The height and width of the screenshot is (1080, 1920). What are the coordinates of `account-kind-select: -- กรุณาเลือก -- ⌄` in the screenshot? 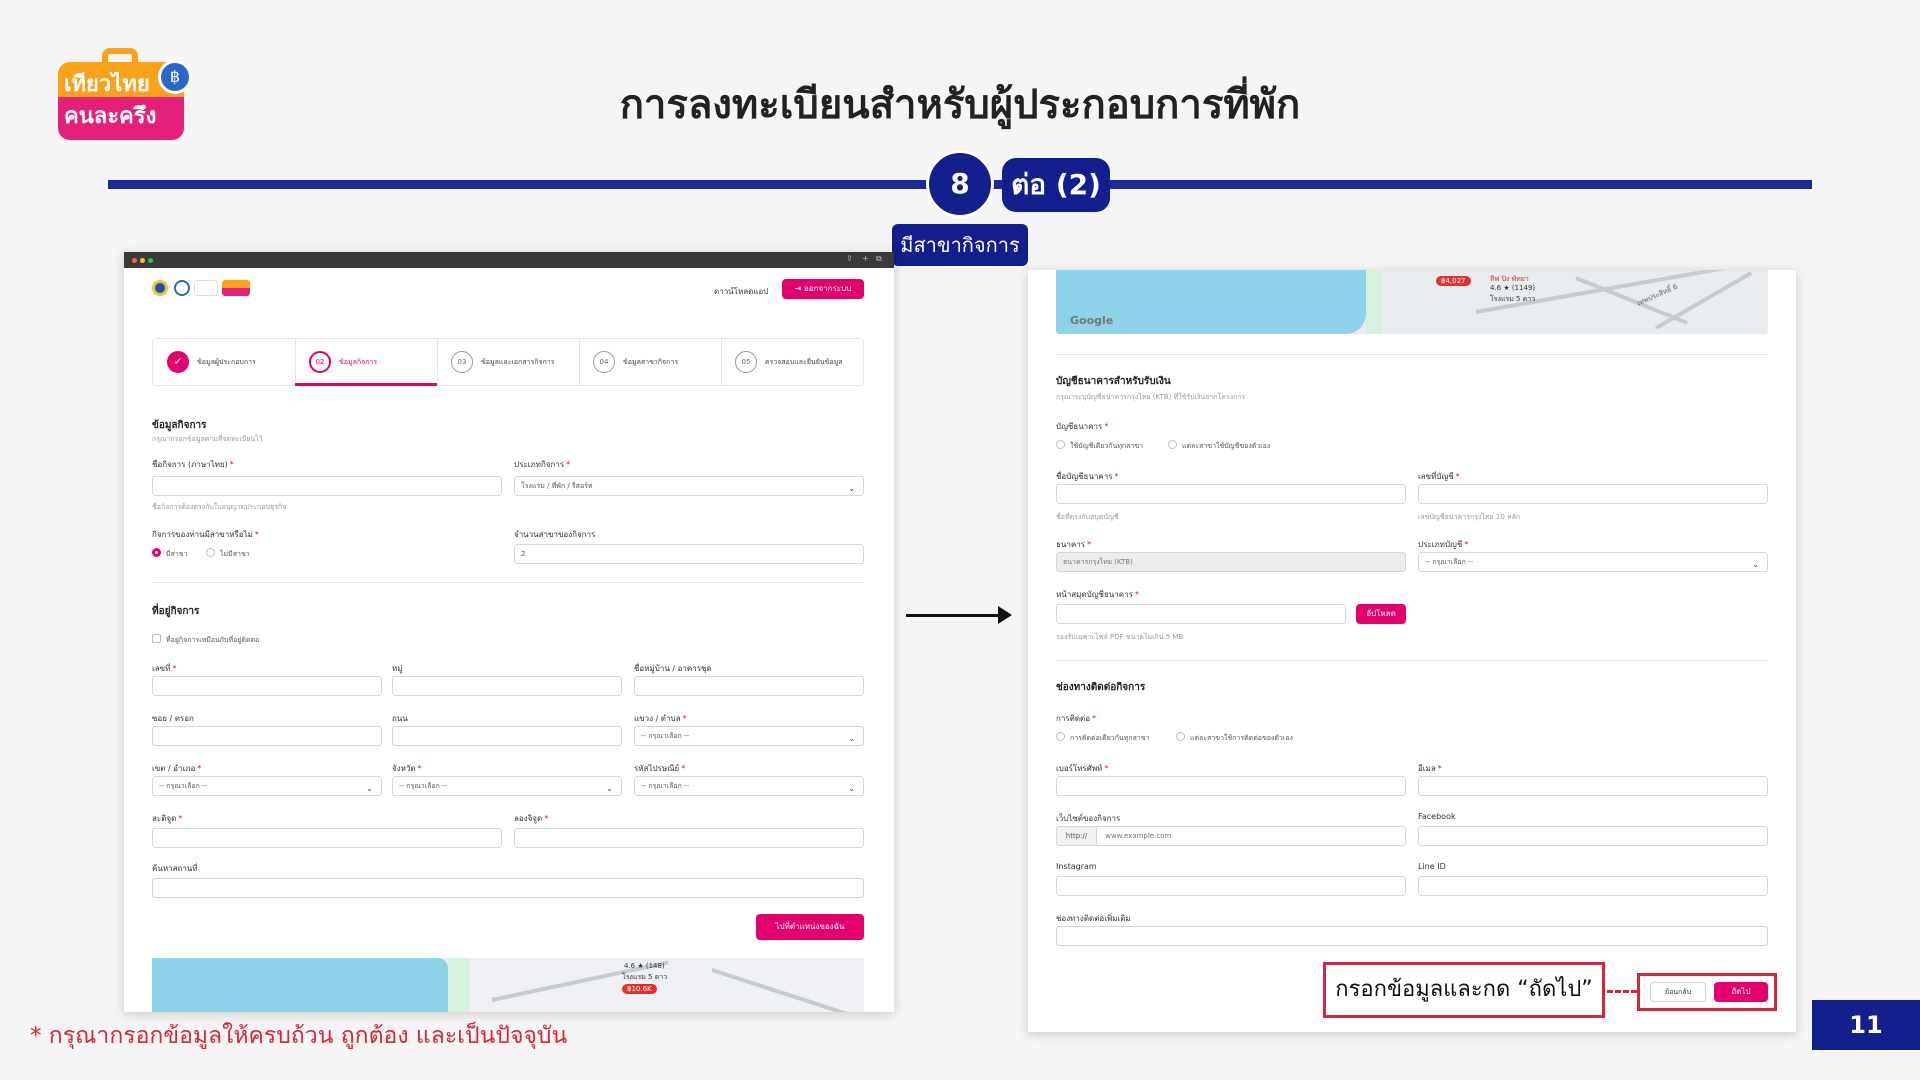 It's located at (1593, 562).